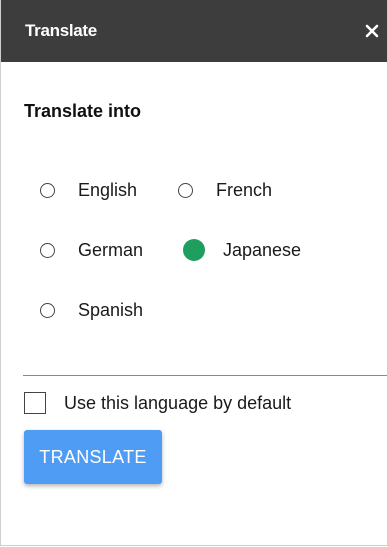 The image size is (388, 547). I want to click on dialog-titlebar: Translate, so click(194, 31).